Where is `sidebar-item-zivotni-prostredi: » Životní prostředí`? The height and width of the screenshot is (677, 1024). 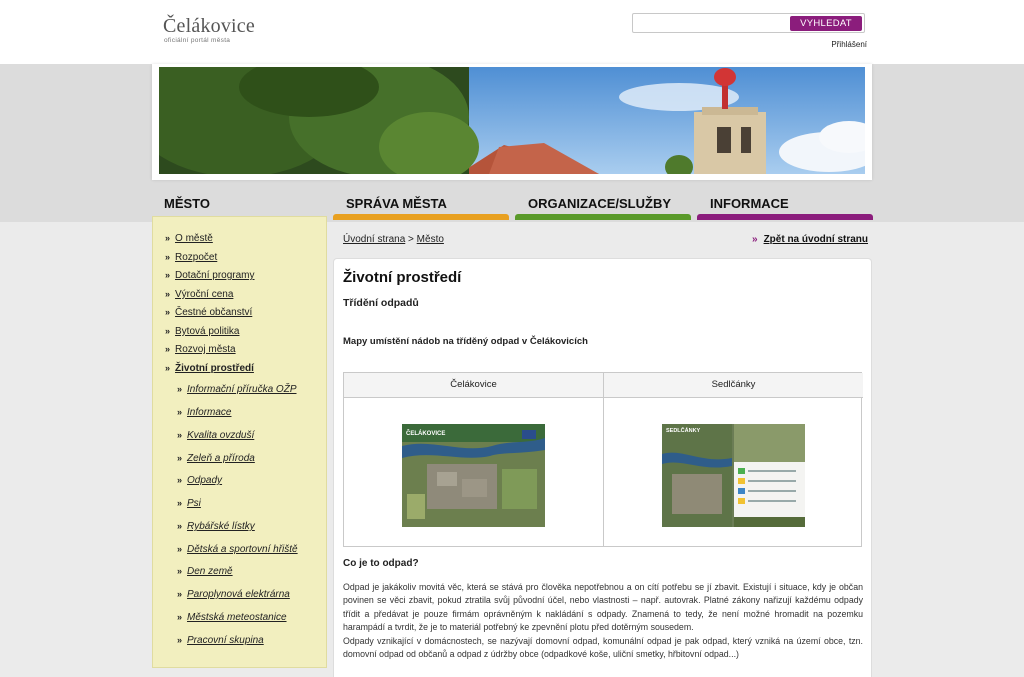
sidebar-item-zivotni-prostredi: » Životní prostředí is located at coordinates (209, 368).